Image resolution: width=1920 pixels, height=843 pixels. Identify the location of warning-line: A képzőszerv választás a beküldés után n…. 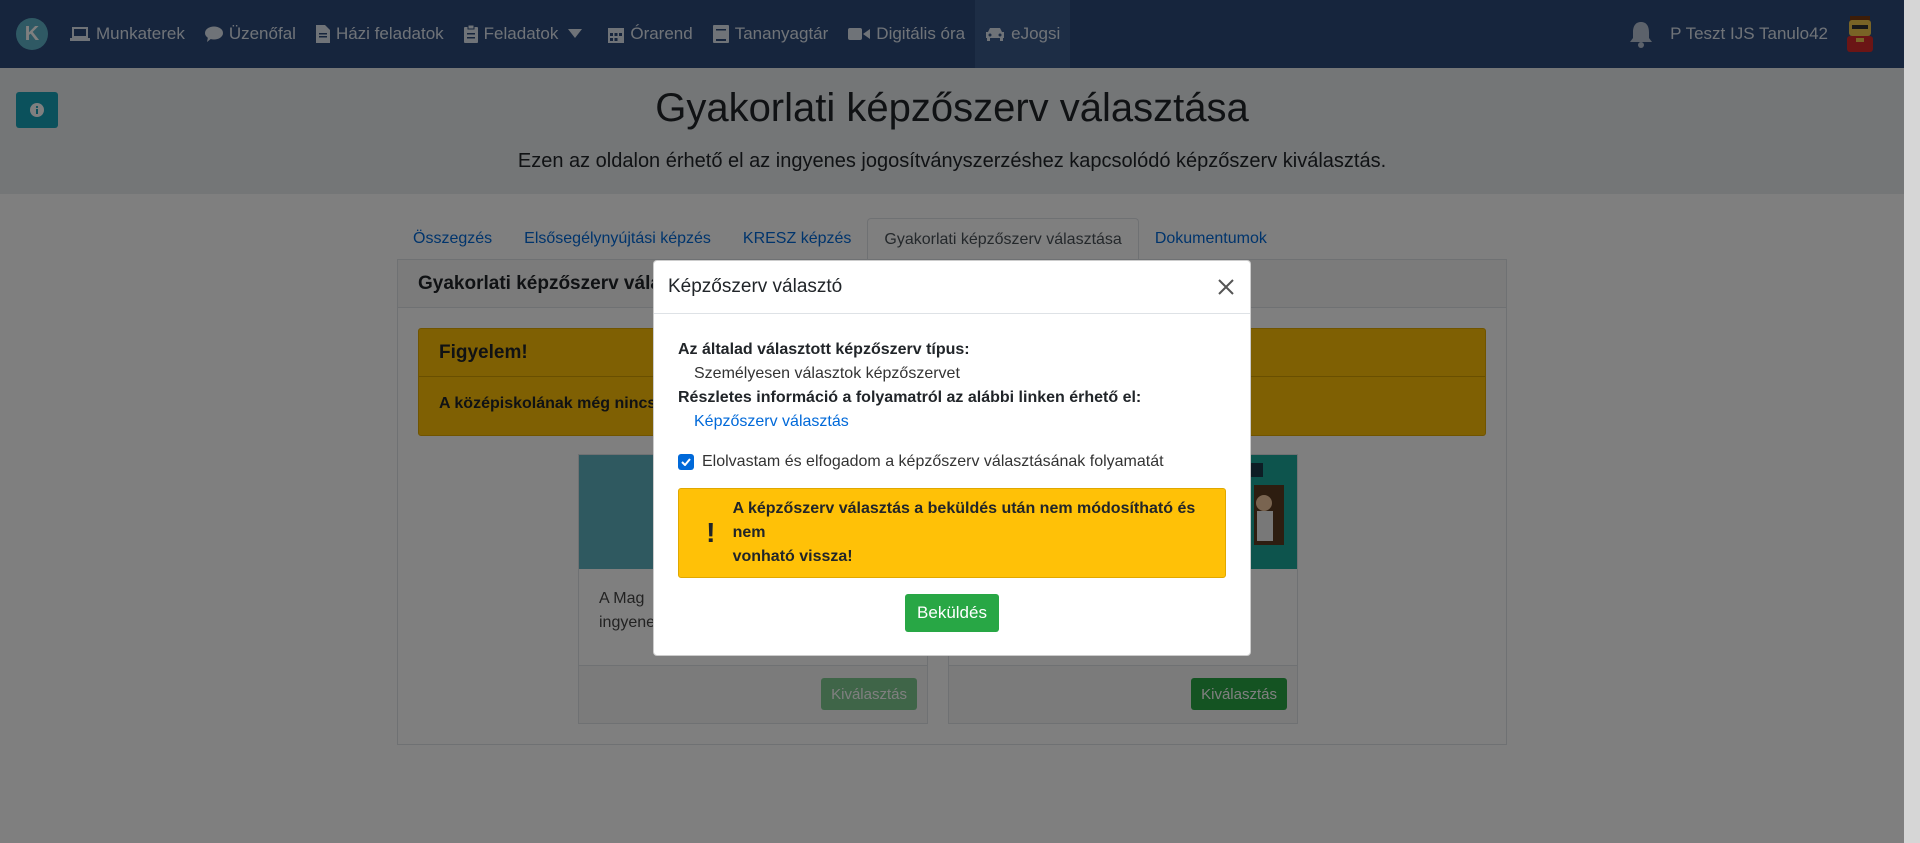
(964, 520).